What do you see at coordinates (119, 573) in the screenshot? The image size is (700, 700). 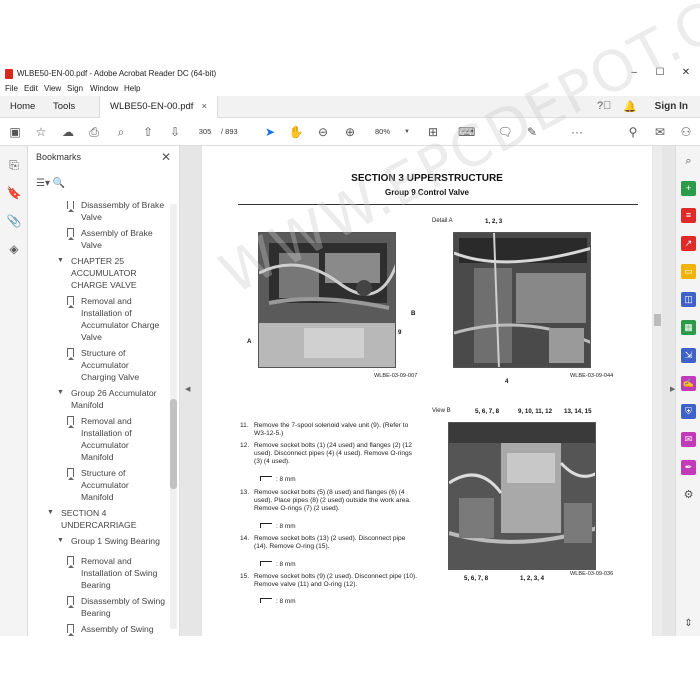 I see `bookmark-item: Installation of Swing` at bounding box center [119, 573].